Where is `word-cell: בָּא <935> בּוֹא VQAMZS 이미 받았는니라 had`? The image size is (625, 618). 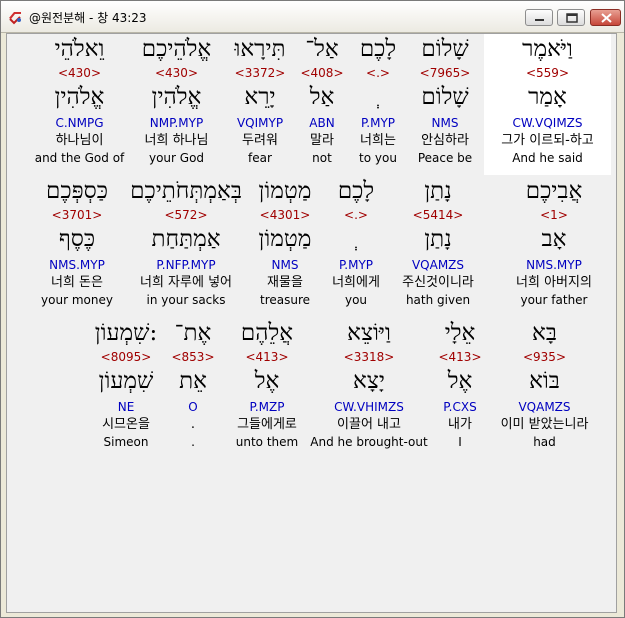
word-cell: בָּא <935> בּוֹא VQAMZS 이미 받았는니라 had is located at coordinates (544, 388).